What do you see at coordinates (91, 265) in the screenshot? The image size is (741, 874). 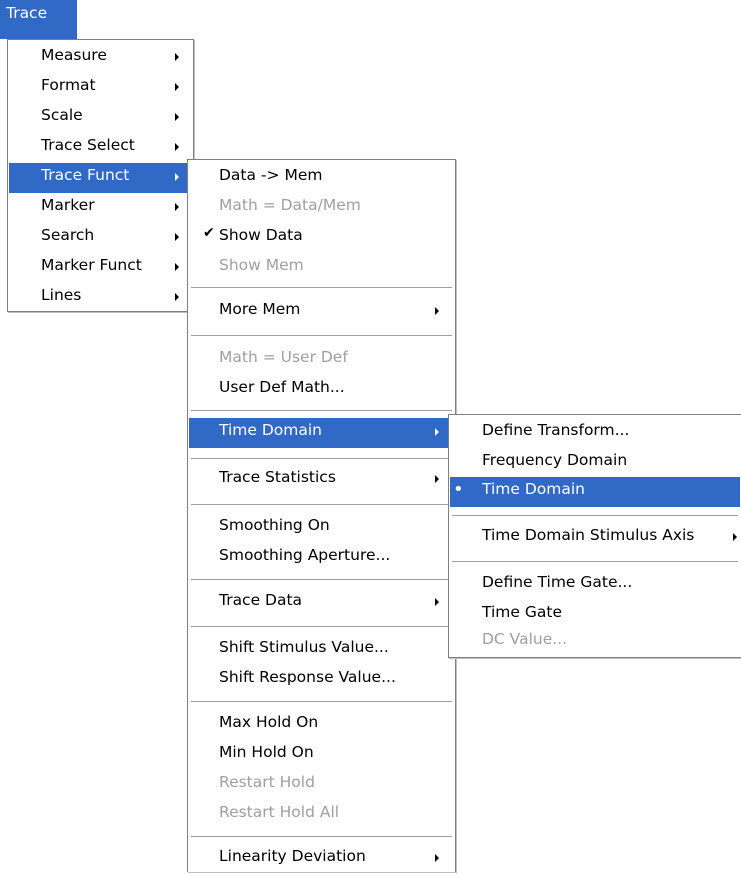 I see `menu-item-label: Marker Funct` at bounding box center [91, 265].